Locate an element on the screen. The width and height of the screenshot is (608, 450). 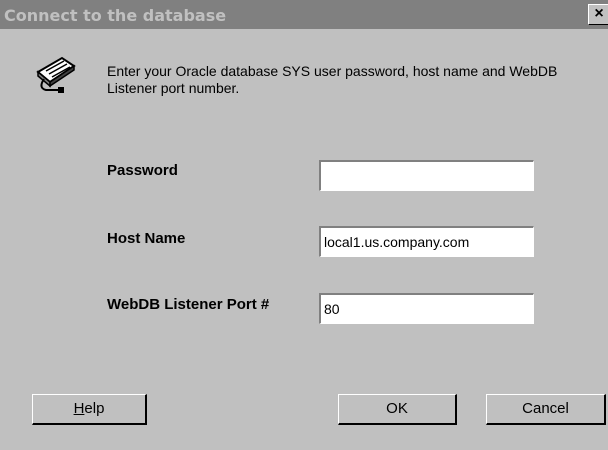
password-field is located at coordinates (426, 175).